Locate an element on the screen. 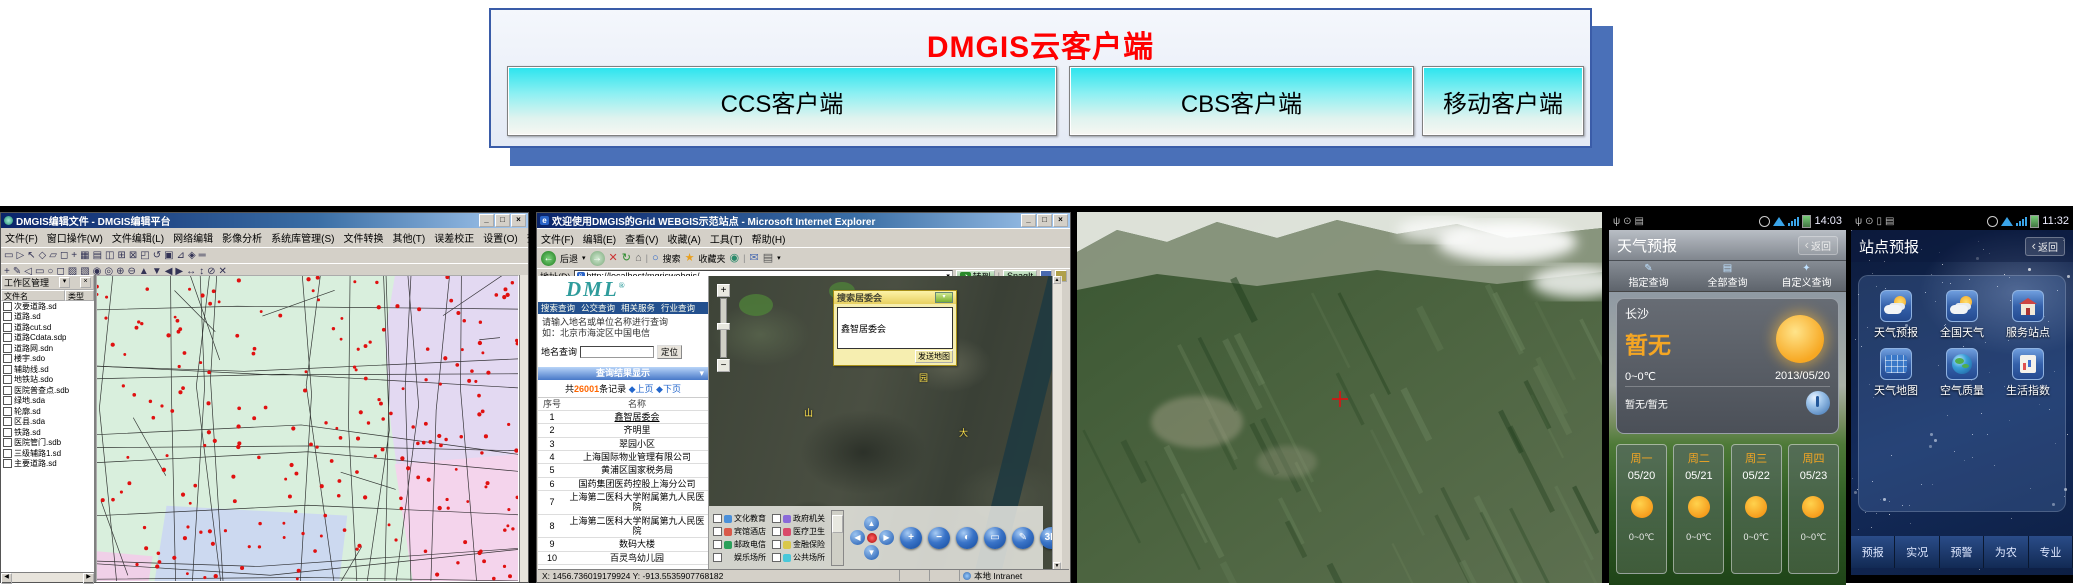  result-row: 2 齐明里 is located at coordinates (623, 430).